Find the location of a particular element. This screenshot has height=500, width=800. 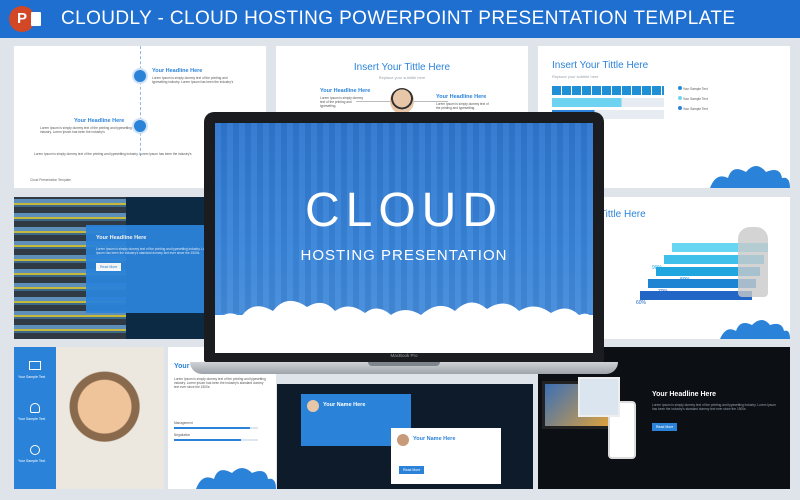

panel-headline: Your Headline Here is located at coordinates (121, 238).